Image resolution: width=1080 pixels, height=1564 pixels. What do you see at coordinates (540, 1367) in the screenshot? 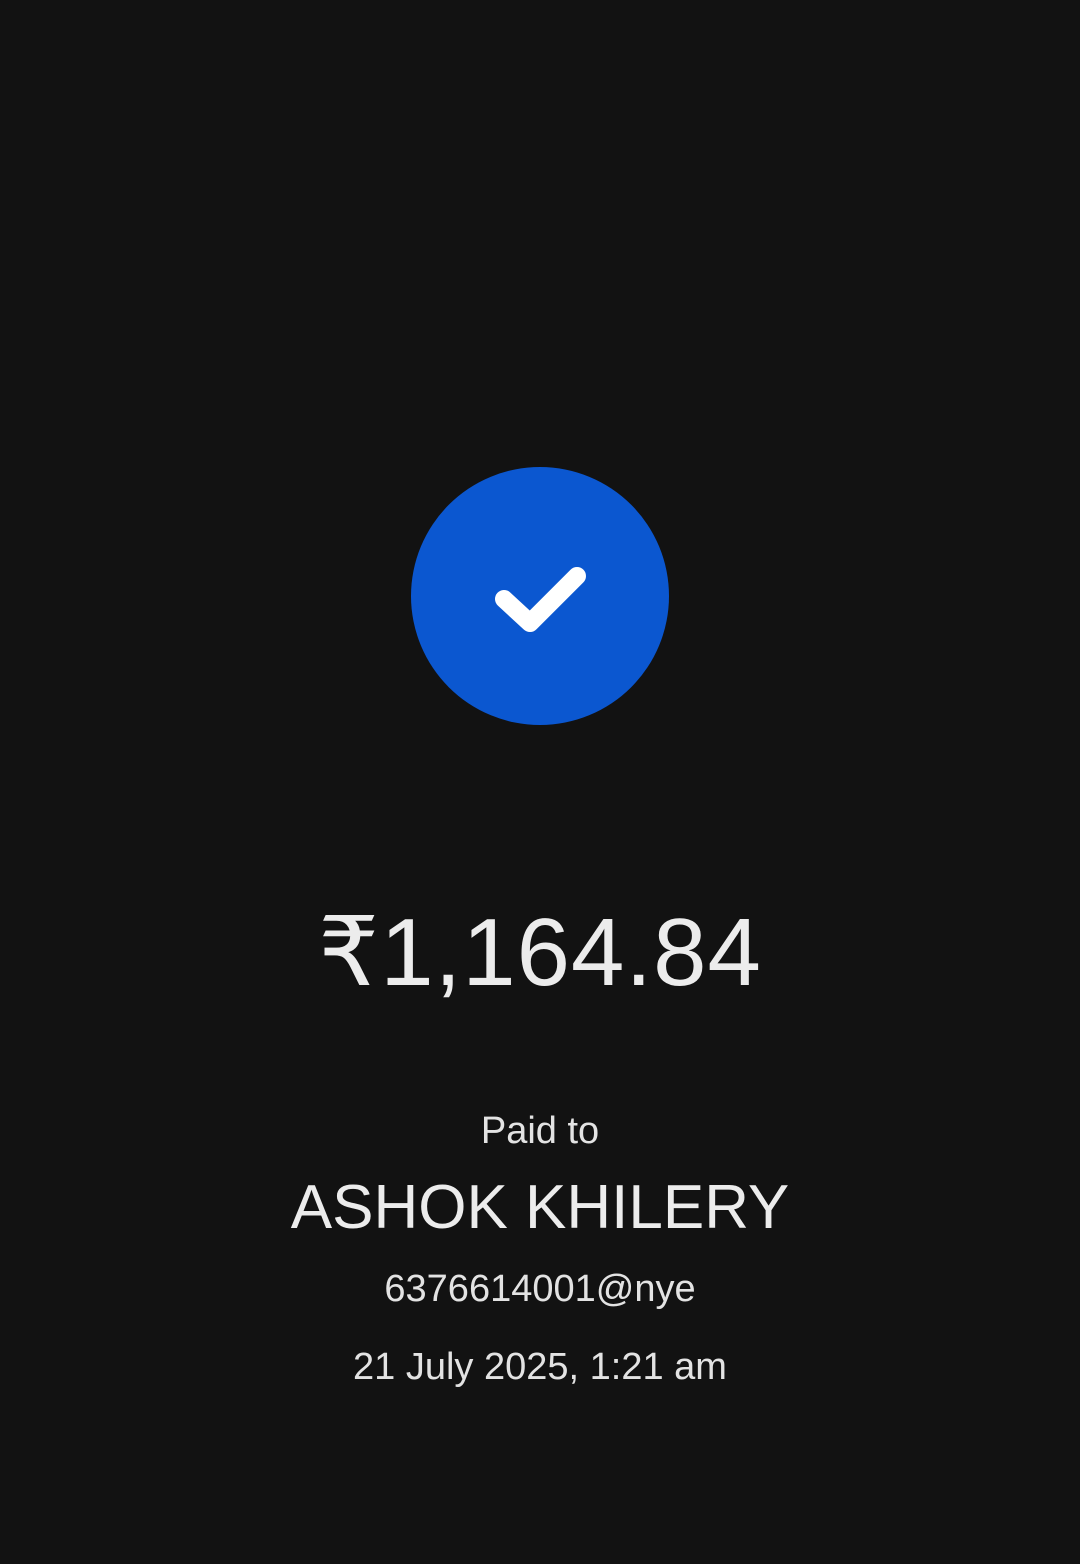
I see `payment-datetime: 21 July 2025, 1:21 am` at bounding box center [540, 1367].